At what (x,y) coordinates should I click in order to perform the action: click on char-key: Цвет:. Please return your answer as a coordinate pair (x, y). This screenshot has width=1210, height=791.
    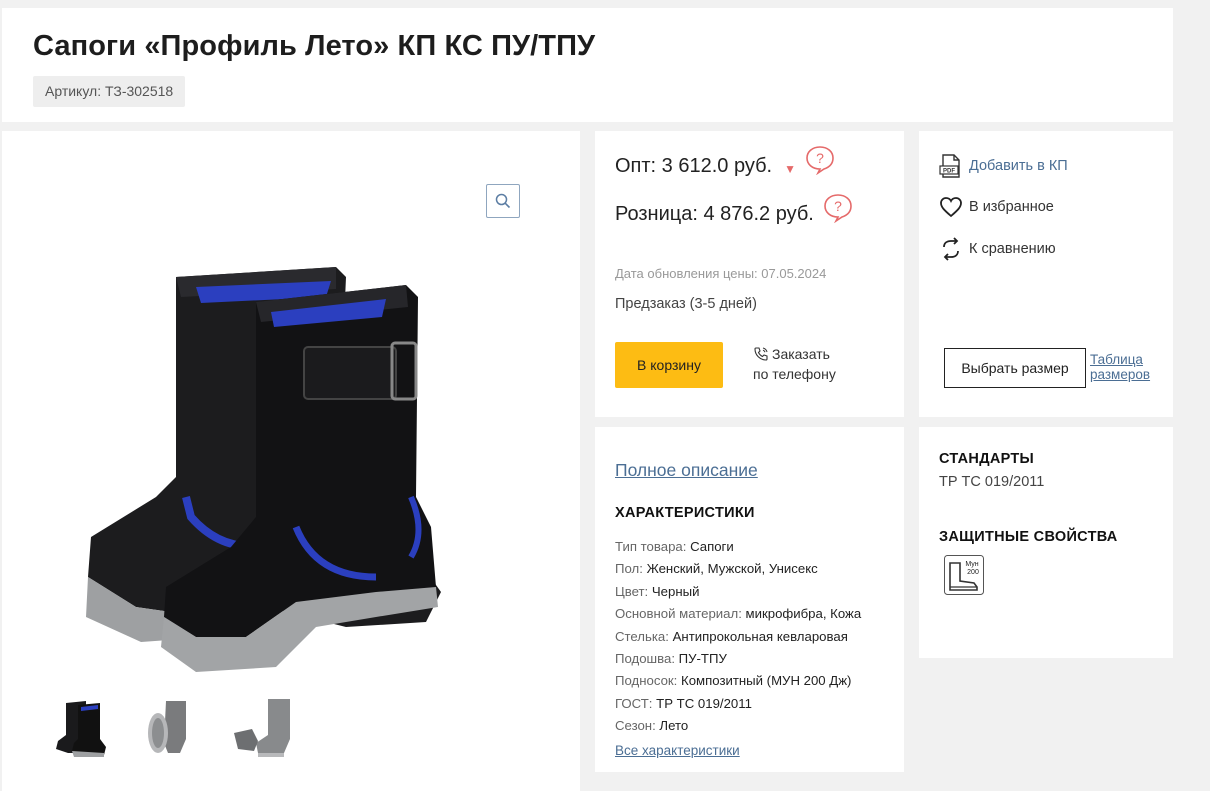
    Looking at the image, I should click on (632, 591).